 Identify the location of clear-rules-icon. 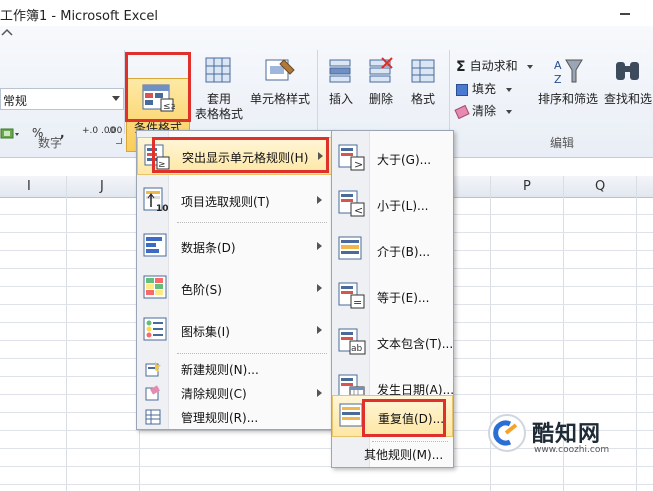
(152, 393).